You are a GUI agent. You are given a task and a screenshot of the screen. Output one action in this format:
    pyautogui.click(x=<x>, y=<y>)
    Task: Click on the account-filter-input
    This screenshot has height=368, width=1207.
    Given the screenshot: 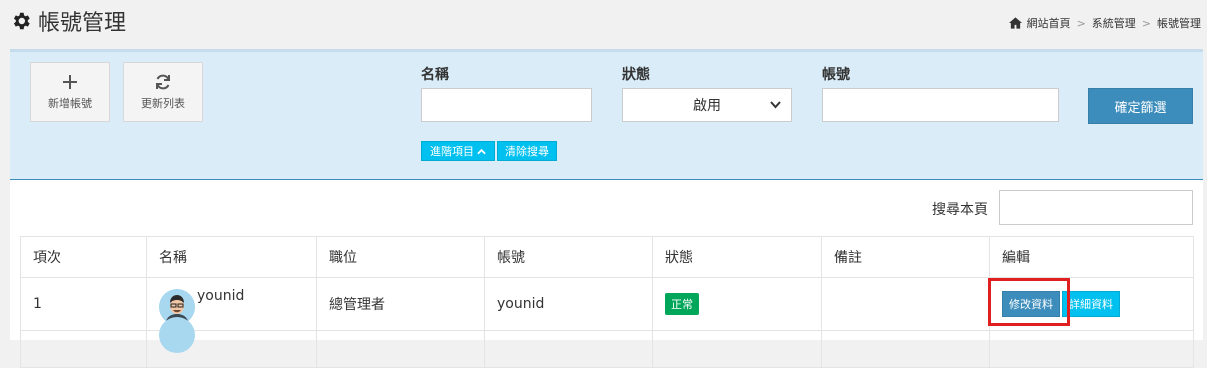 What is the action you would take?
    pyautogui.click(x=940, y=105)
    